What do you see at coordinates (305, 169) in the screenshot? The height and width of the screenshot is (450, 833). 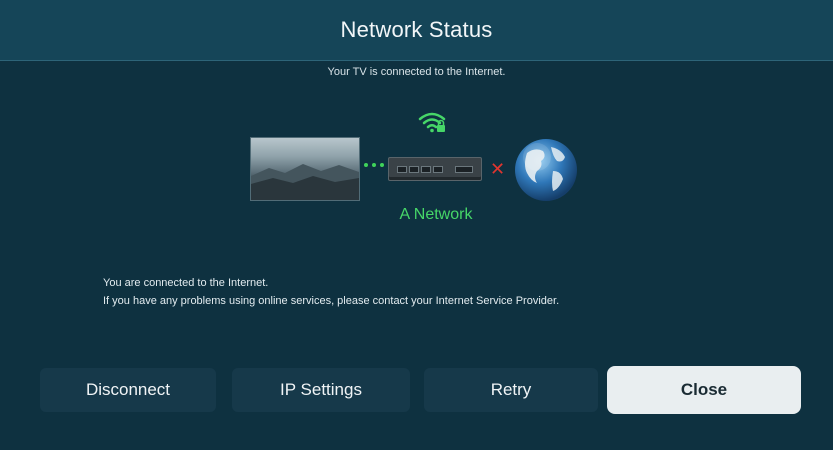 I see `tv-icon` at bounding box center [305, 169].